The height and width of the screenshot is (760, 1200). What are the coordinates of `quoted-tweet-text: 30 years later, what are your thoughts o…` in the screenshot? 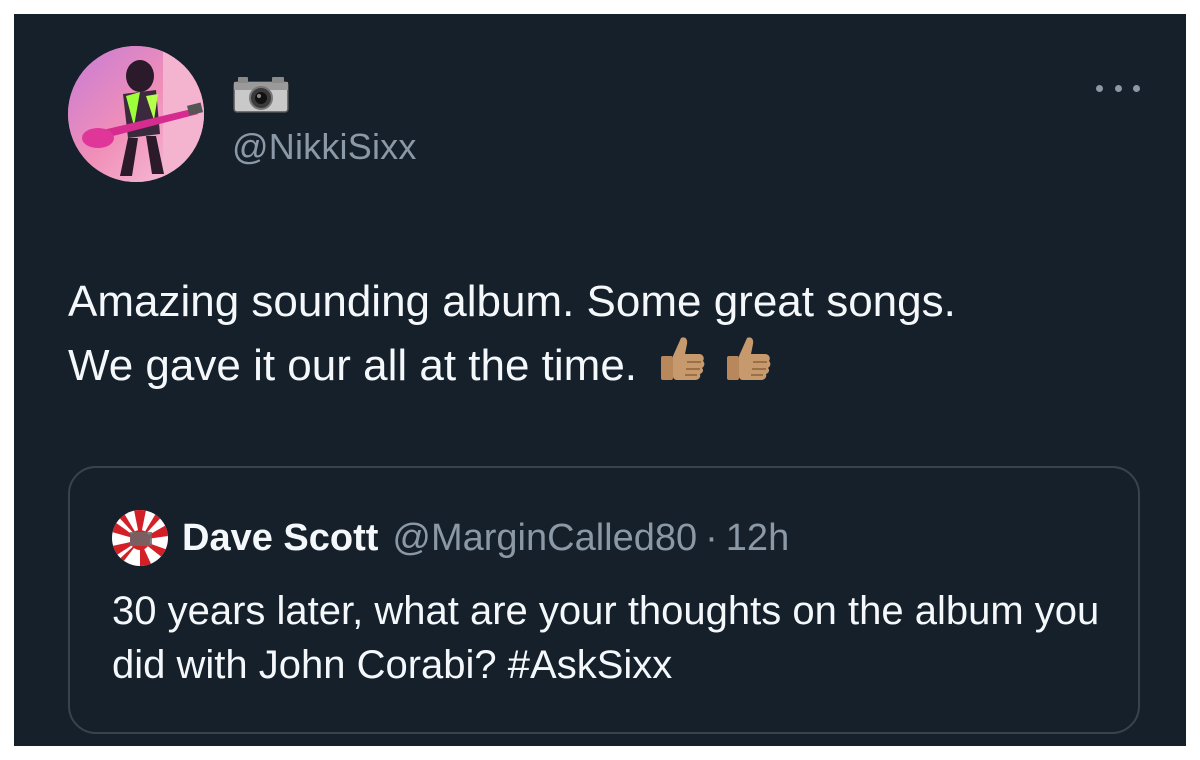 It's located at (606, 638).